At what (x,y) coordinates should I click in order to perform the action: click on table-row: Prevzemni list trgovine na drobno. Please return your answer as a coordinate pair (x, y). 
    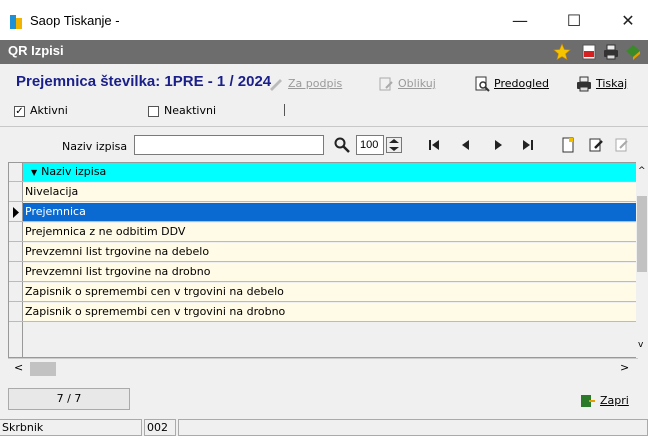
    Looking at the image, I should click on (333, 272).